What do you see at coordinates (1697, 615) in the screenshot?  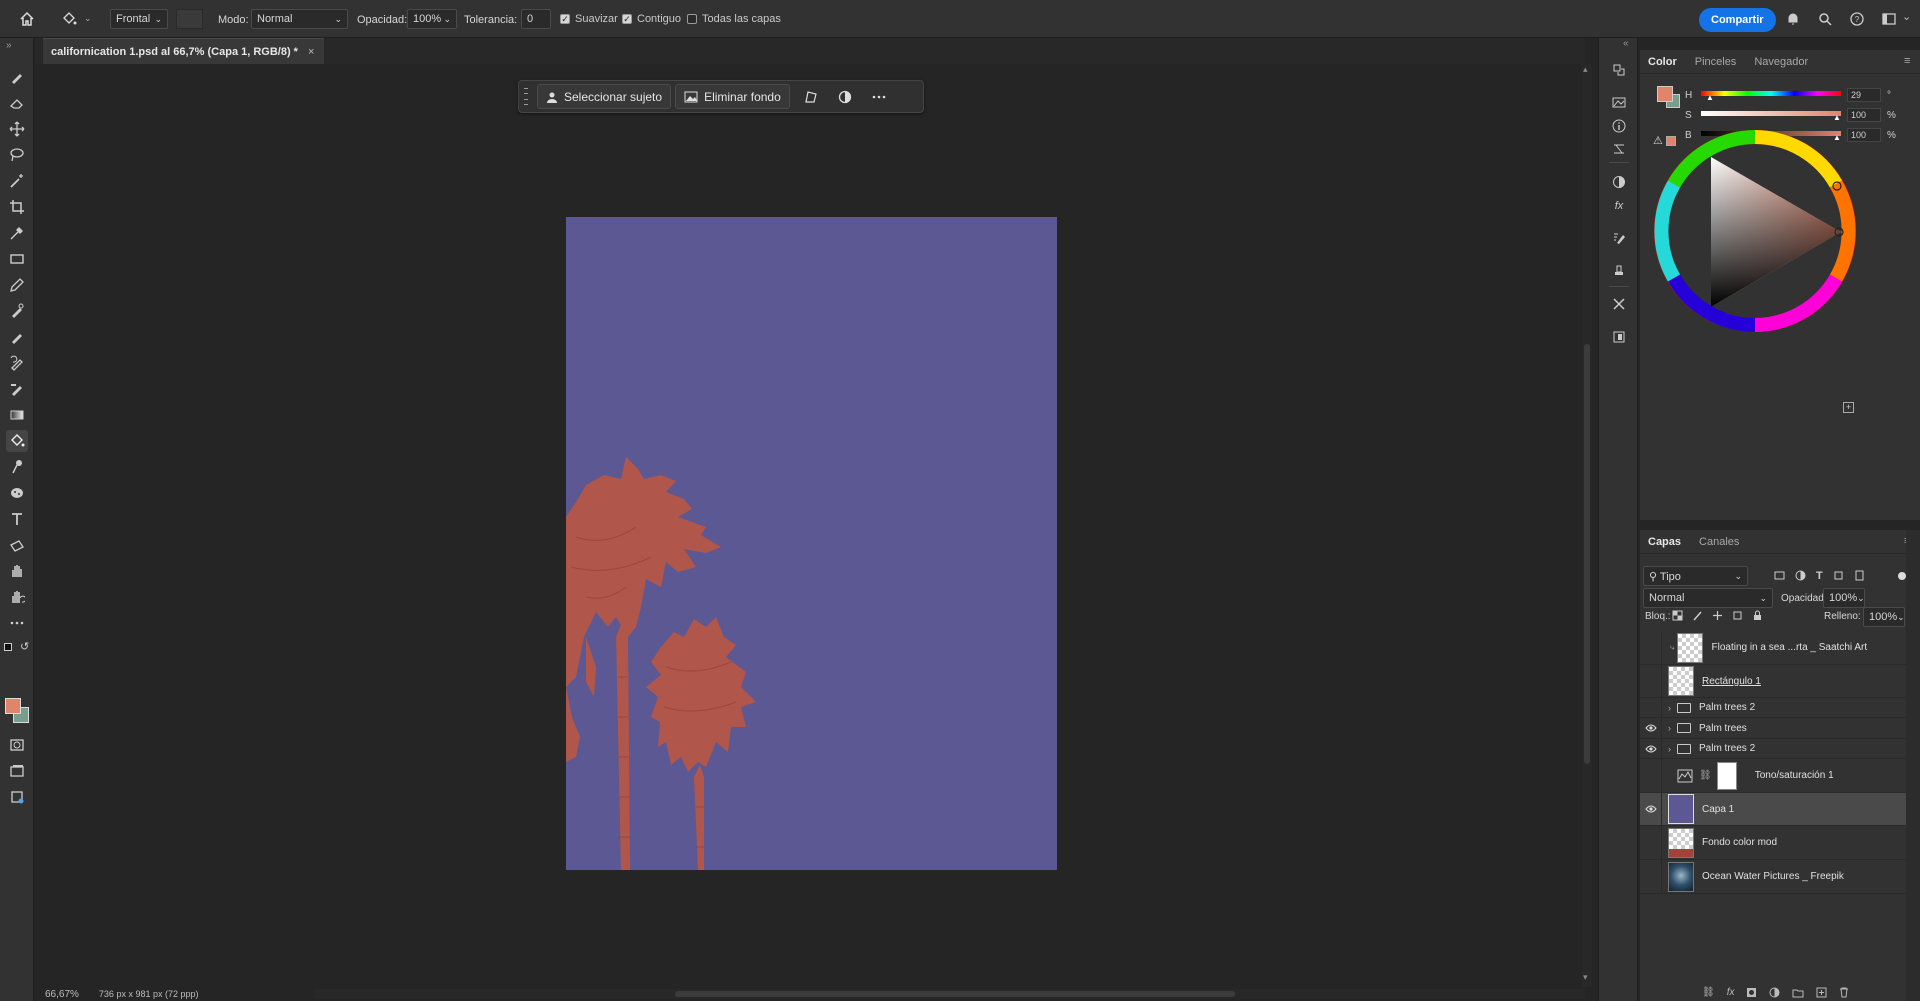 I see `lock-pixels-icon` at bounding box center [1697, 615].